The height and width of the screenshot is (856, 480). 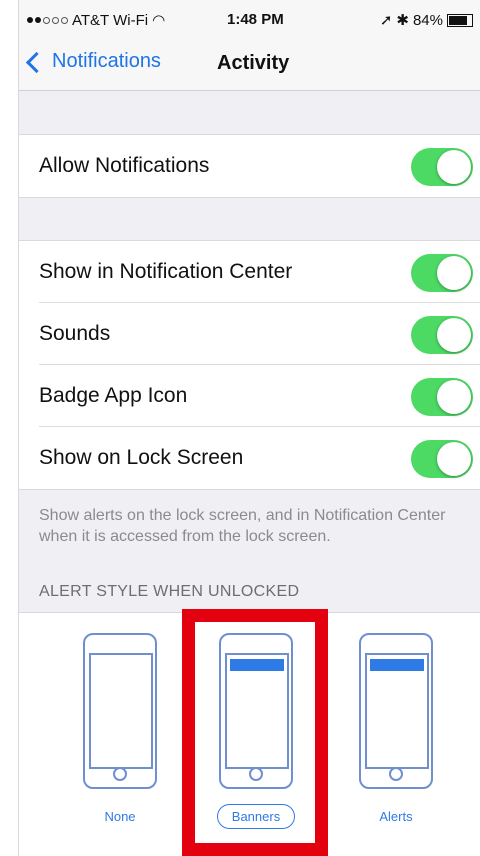 What do you see at coordinates (166, 271) in the screenshot?
I see `row-label: Show in Notification Center` at bounding box center [166, 271].